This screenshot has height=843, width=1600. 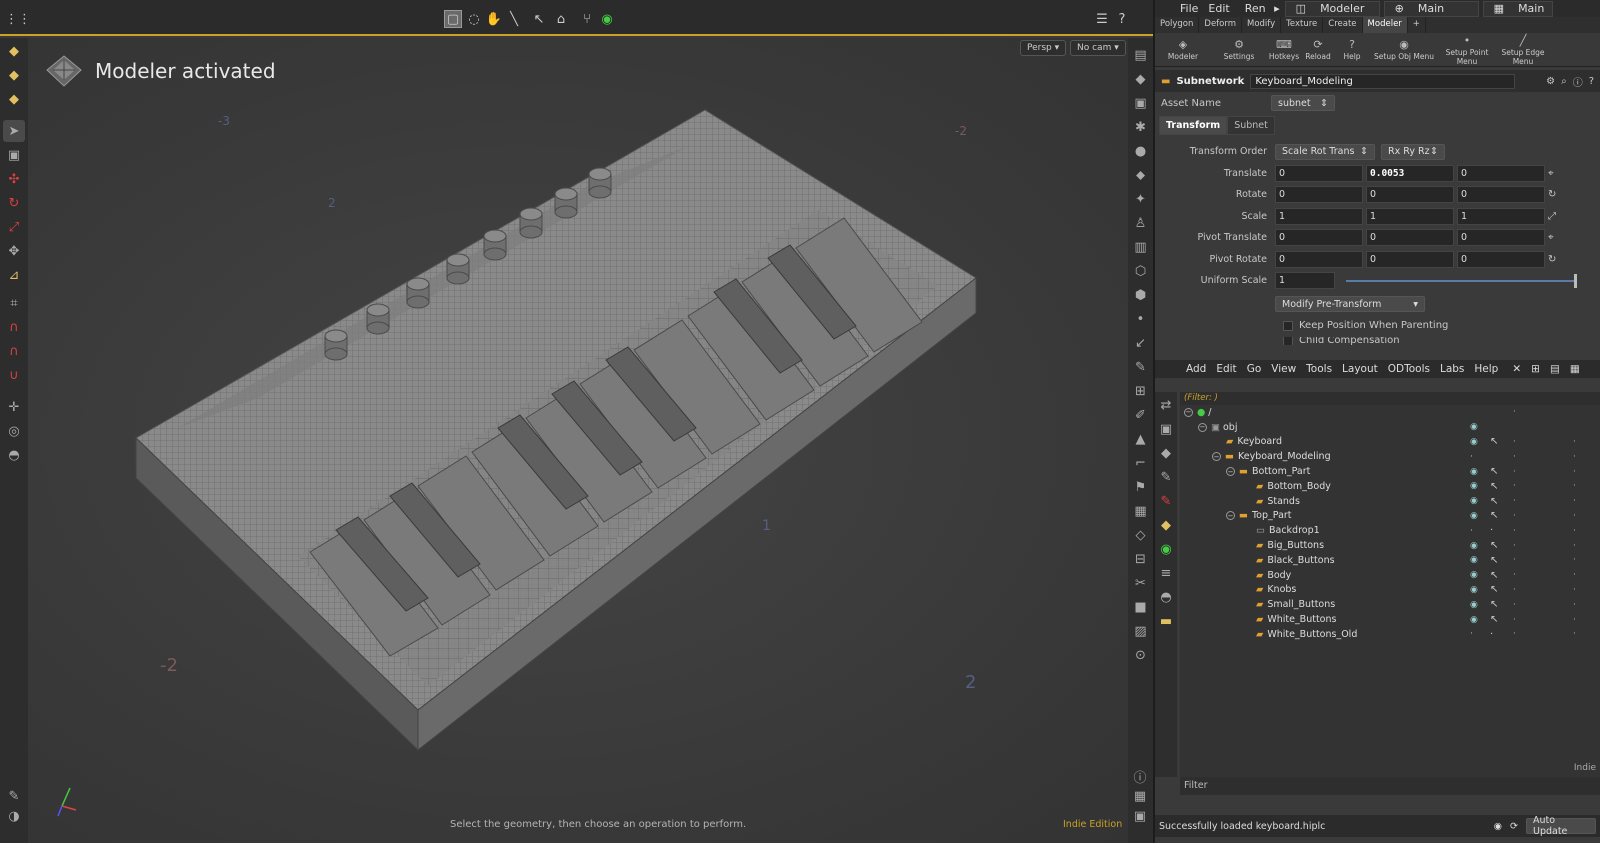 I want to click on select-visible-icon: ◉, so click(x=607, y=19).